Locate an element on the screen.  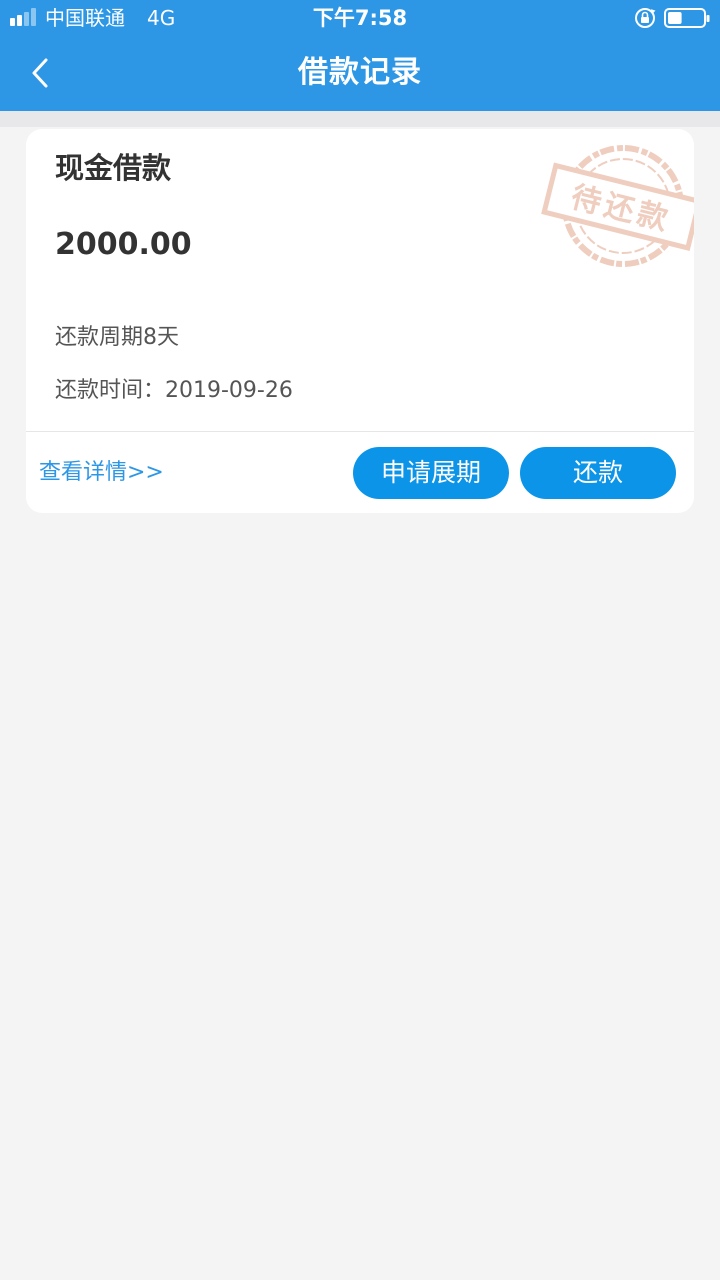
pending-repayment-stamp: 待还款 is located at coordinates (617, 206).